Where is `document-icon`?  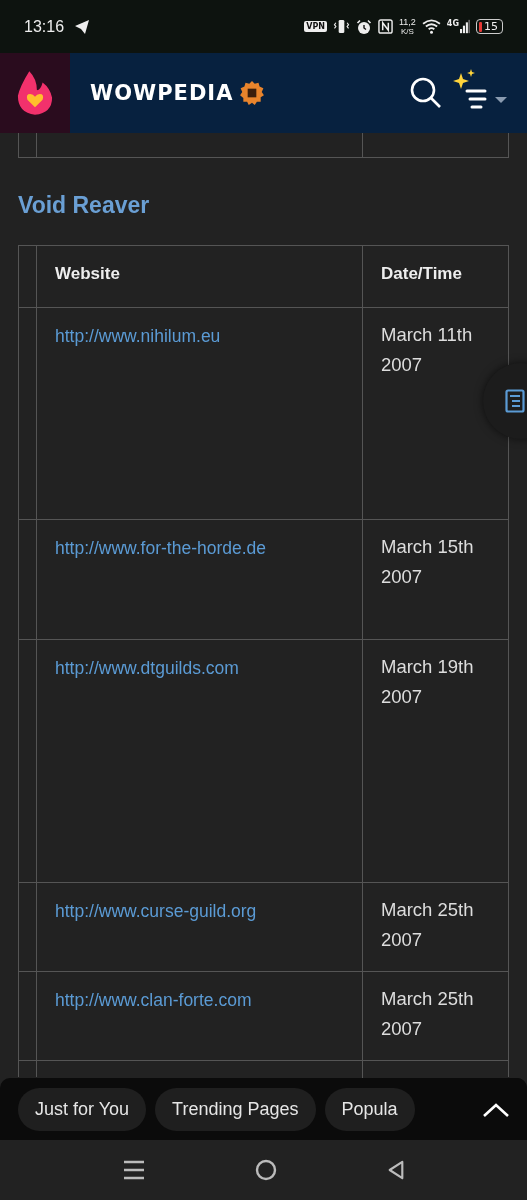 document-icon is located at coordinates (515, 401).